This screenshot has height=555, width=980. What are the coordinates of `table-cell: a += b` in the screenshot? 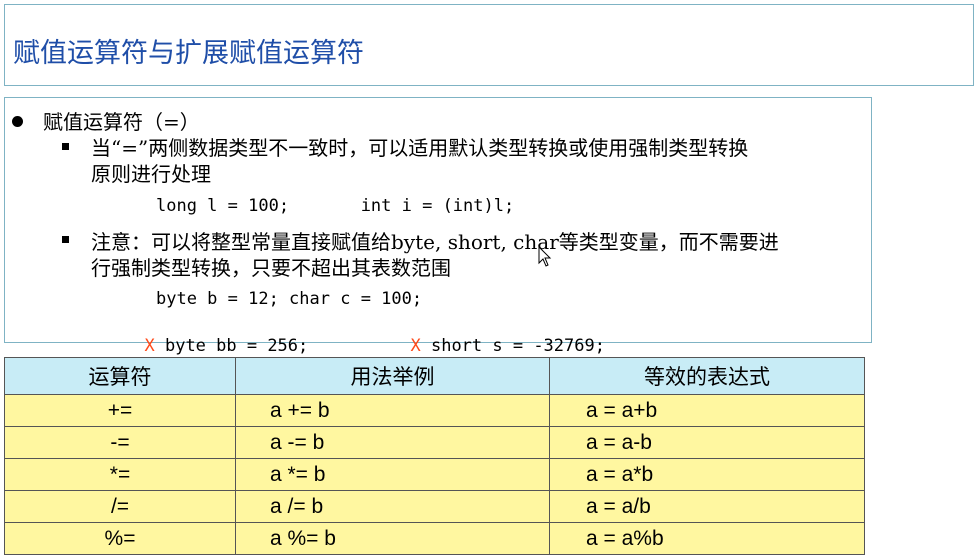 It's located at (392, 410).